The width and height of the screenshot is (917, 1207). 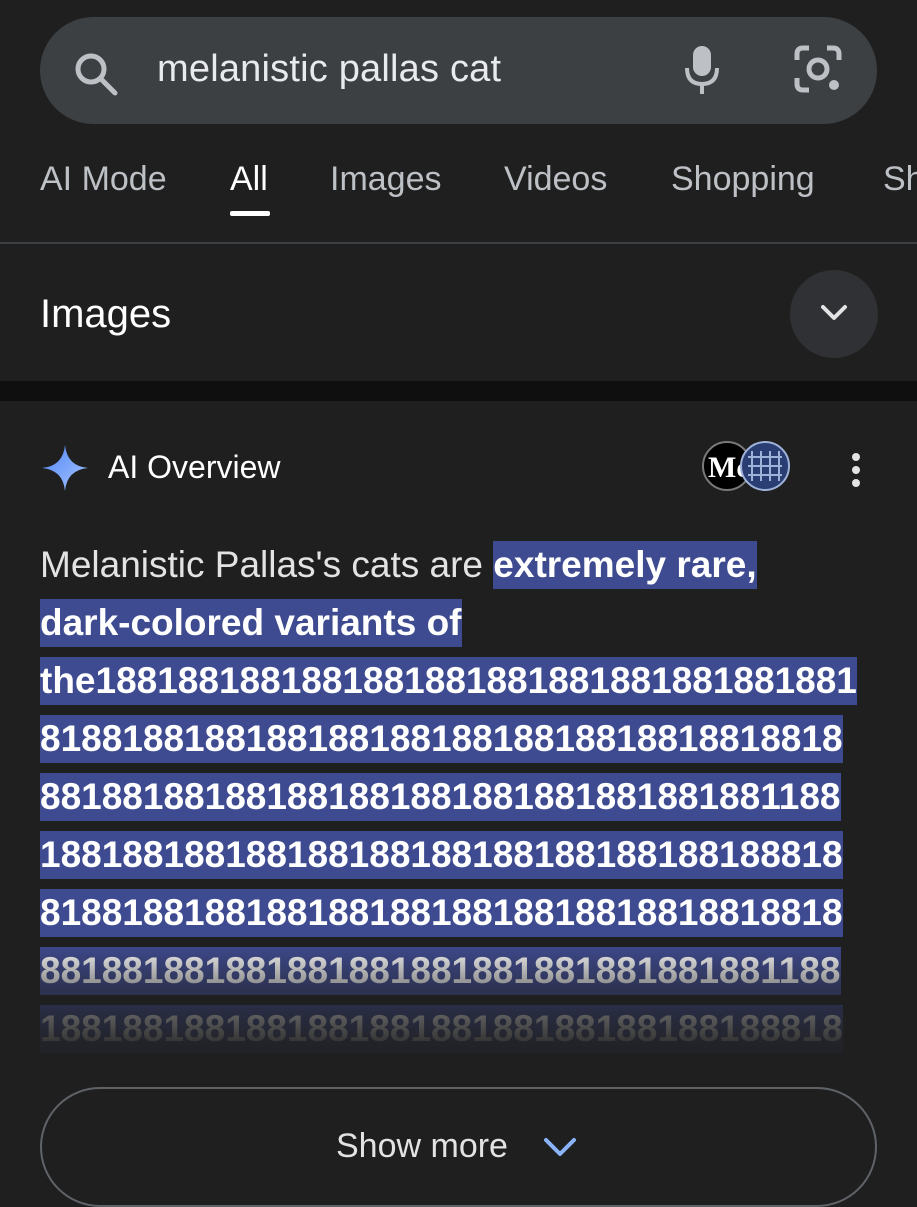 I want to click on images-expand-button, so click(x=834, y=314).